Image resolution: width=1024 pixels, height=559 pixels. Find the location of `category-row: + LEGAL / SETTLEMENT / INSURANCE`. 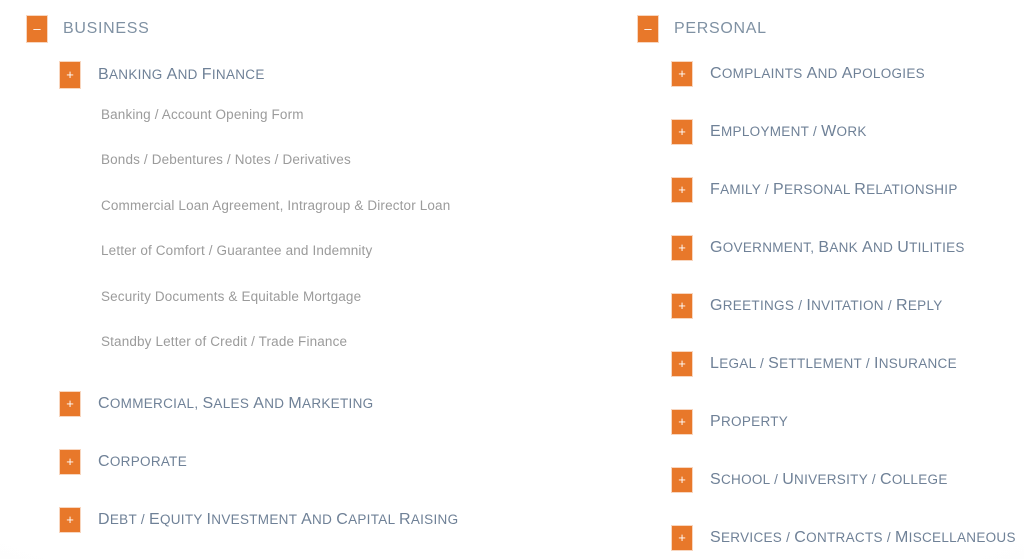

category-row: + LEGAL / SETTLEMENT / INSURANCE is located at coordinates (814, 364).